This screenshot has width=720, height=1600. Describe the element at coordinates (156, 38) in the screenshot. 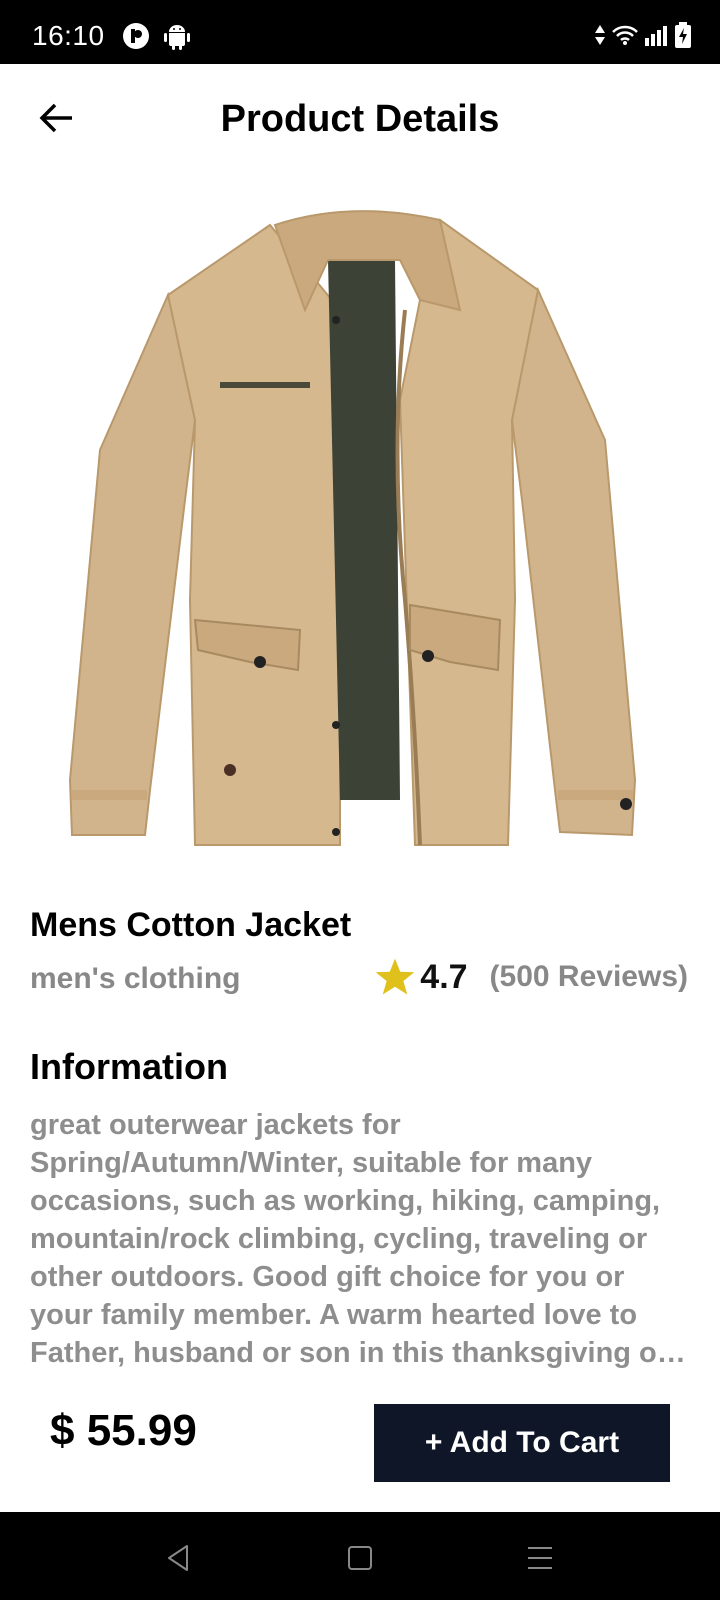

I see `status-left-icons` at that location.